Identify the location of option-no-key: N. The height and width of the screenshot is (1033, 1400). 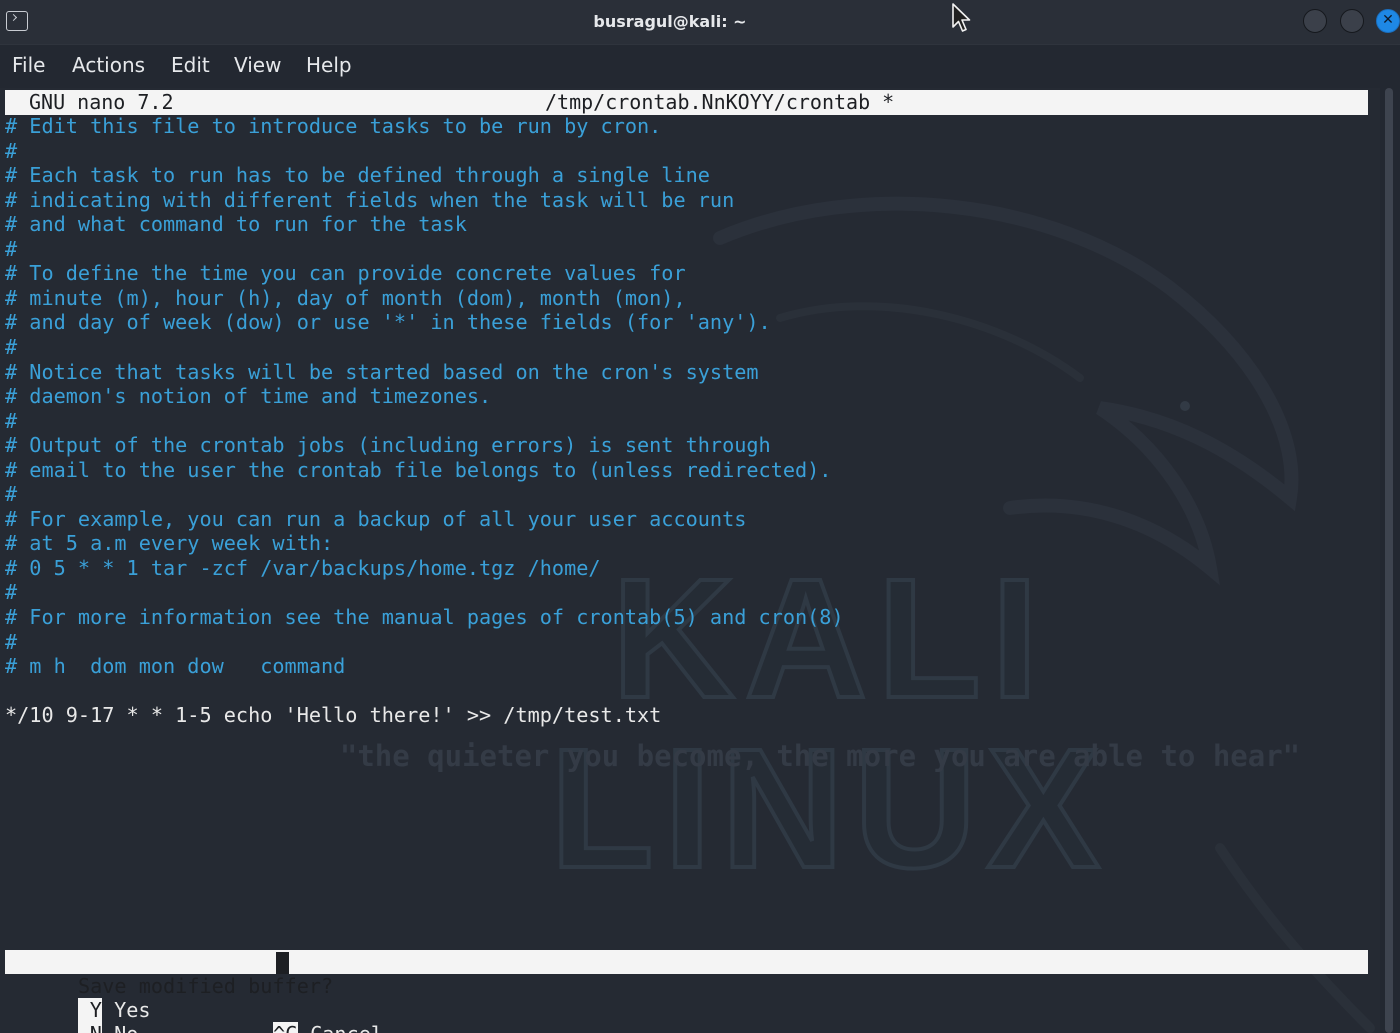
(89, 1027).